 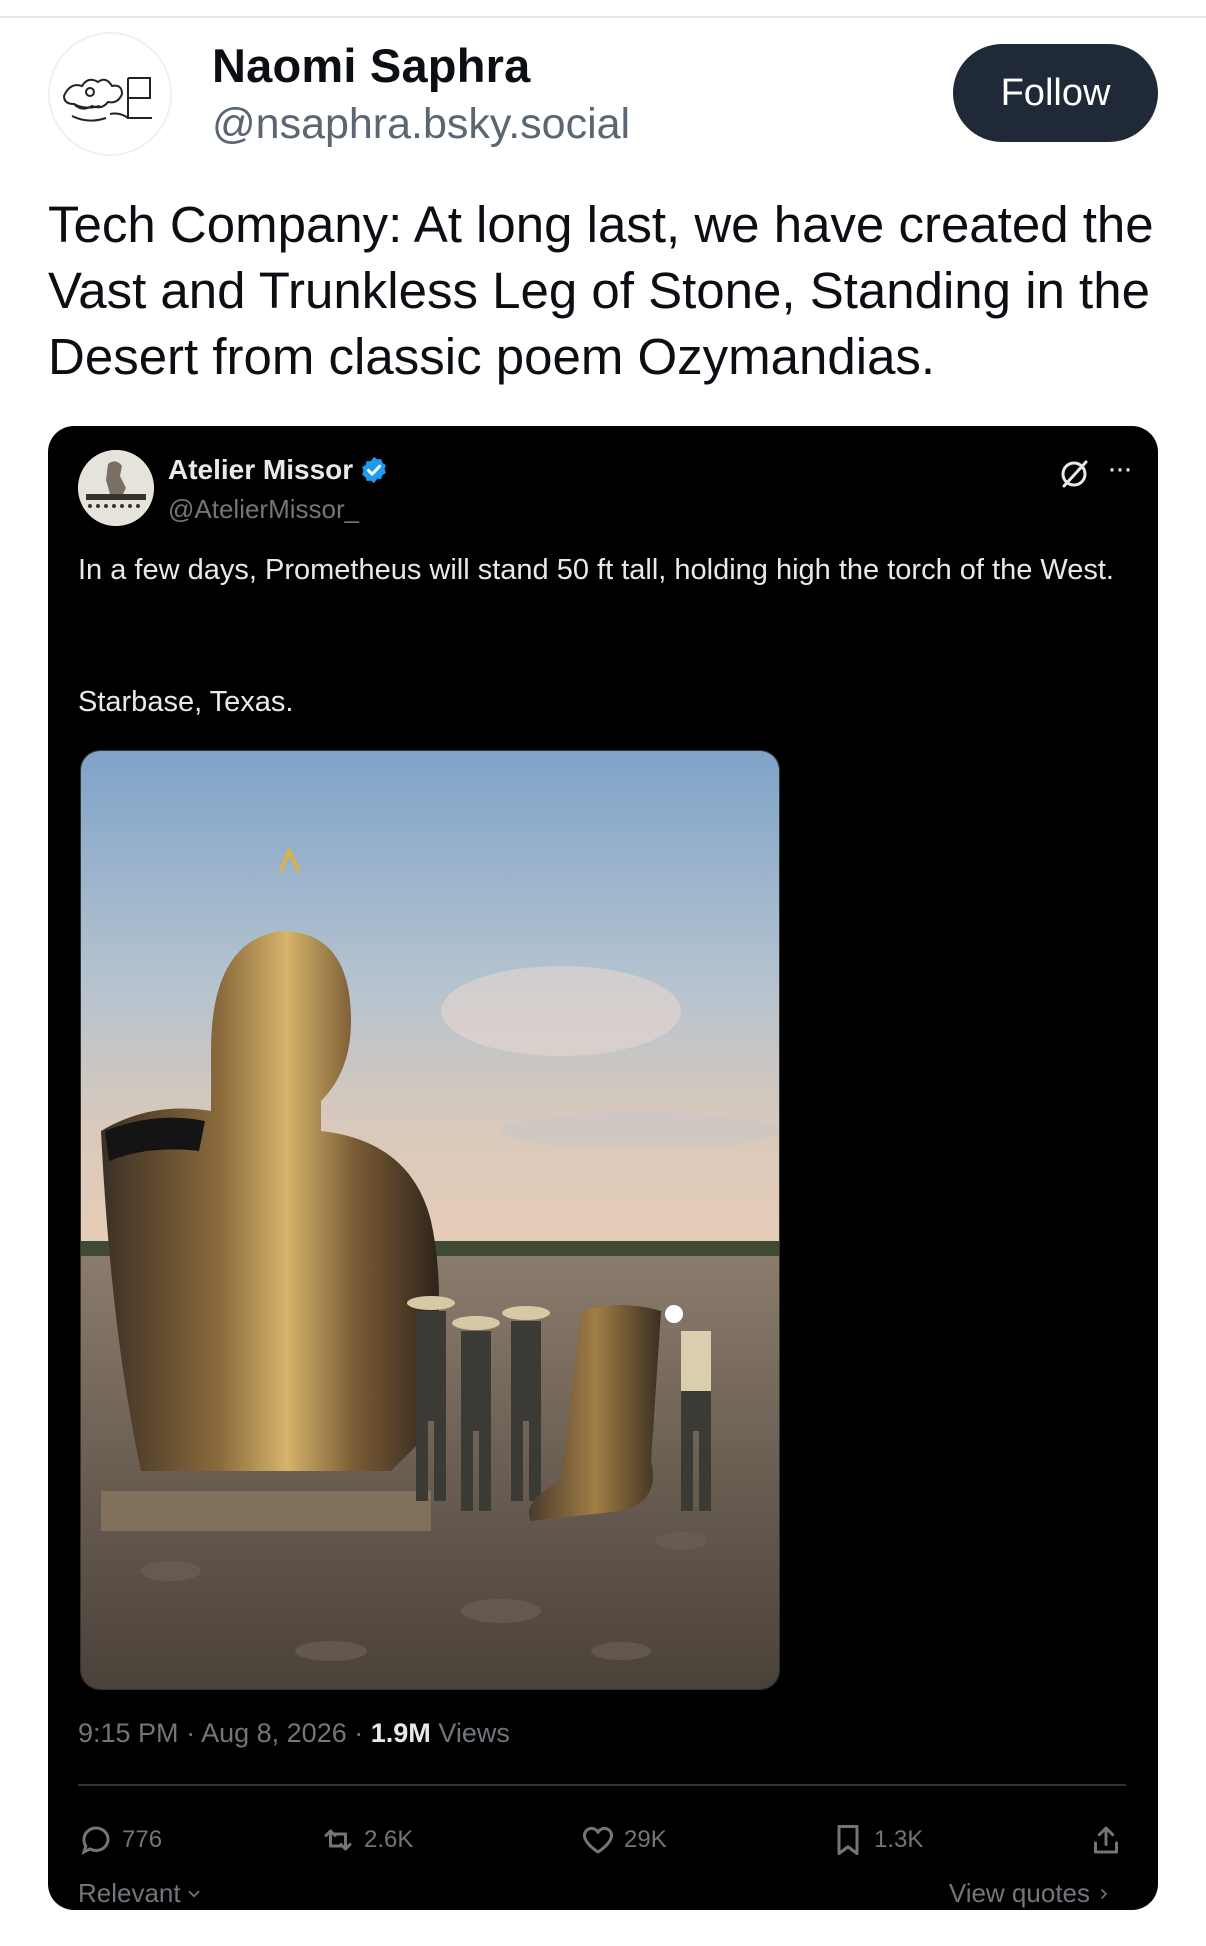 I want to click on share-action, so click(x=1106, y=1840).